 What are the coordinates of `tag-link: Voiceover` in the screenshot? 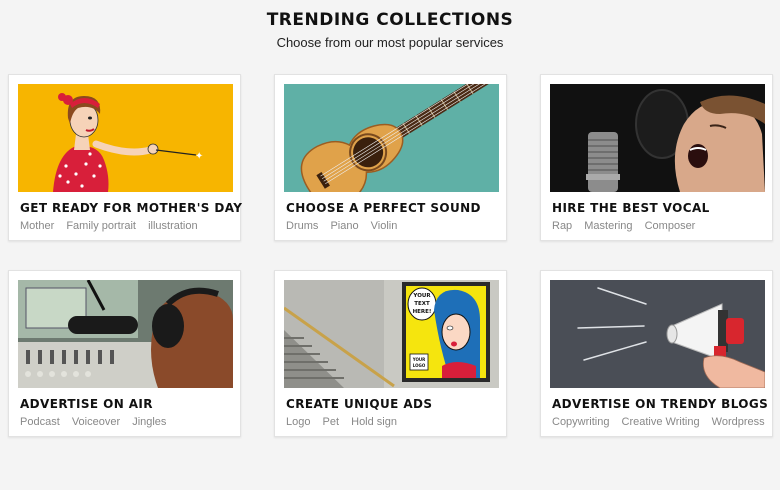 It's located at (96, 422).